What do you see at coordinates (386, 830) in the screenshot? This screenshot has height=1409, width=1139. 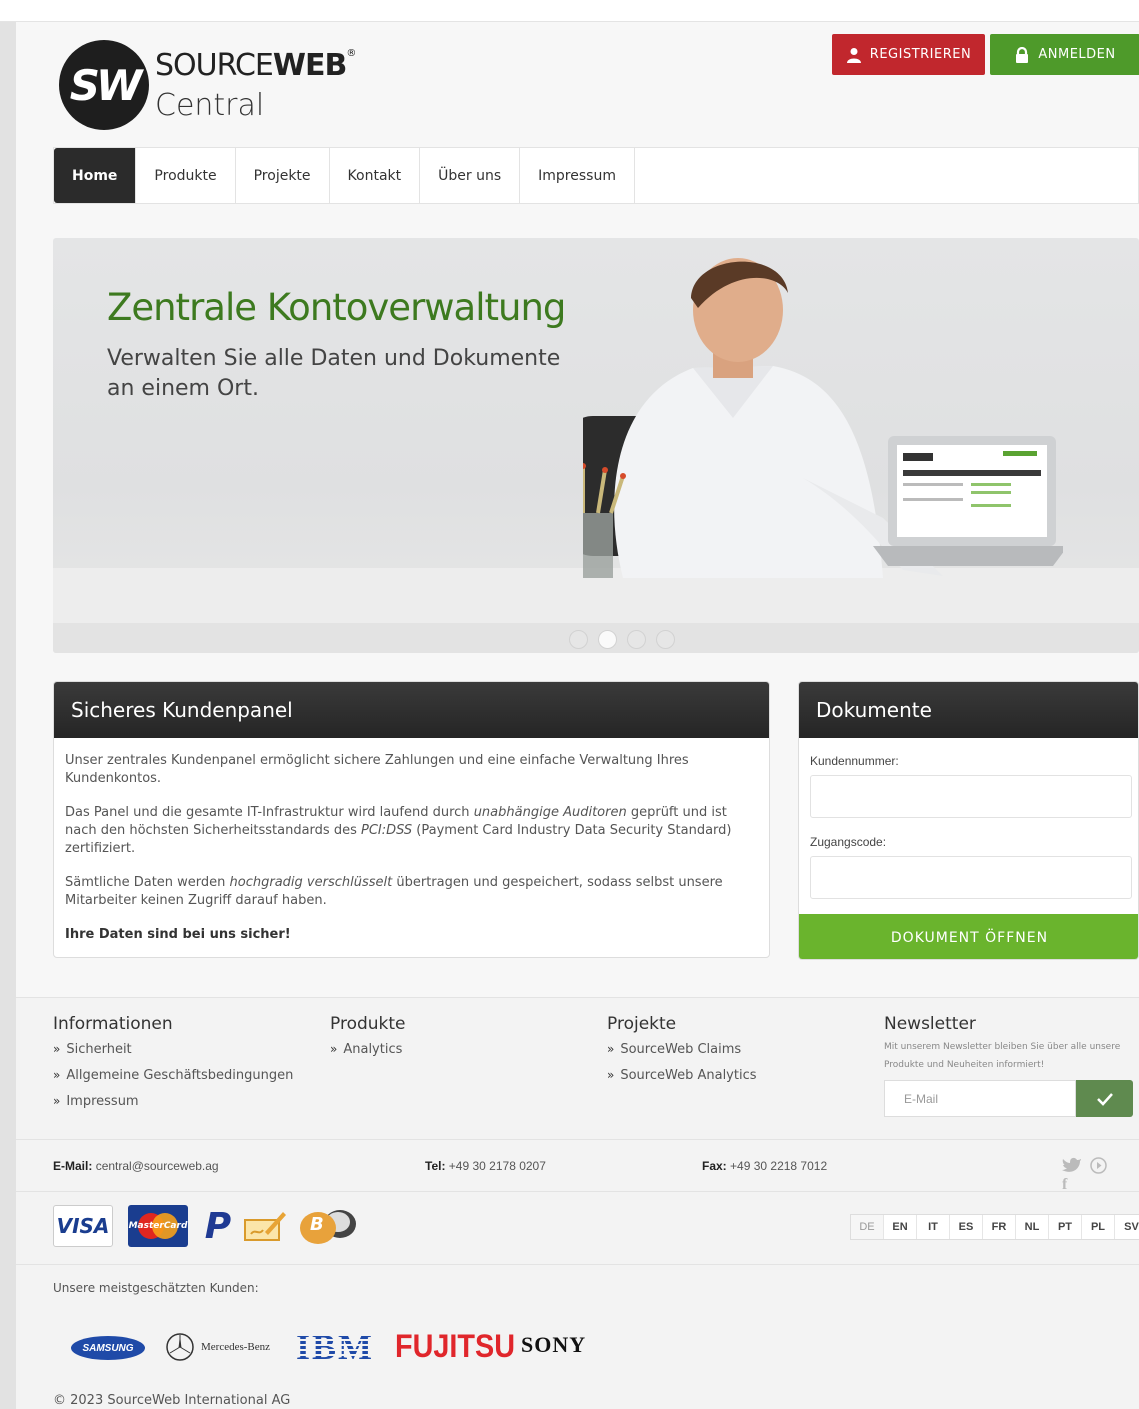 I see `p2-emphasis-pcidss: PCI:DSS` at bounding box center [386, 830].